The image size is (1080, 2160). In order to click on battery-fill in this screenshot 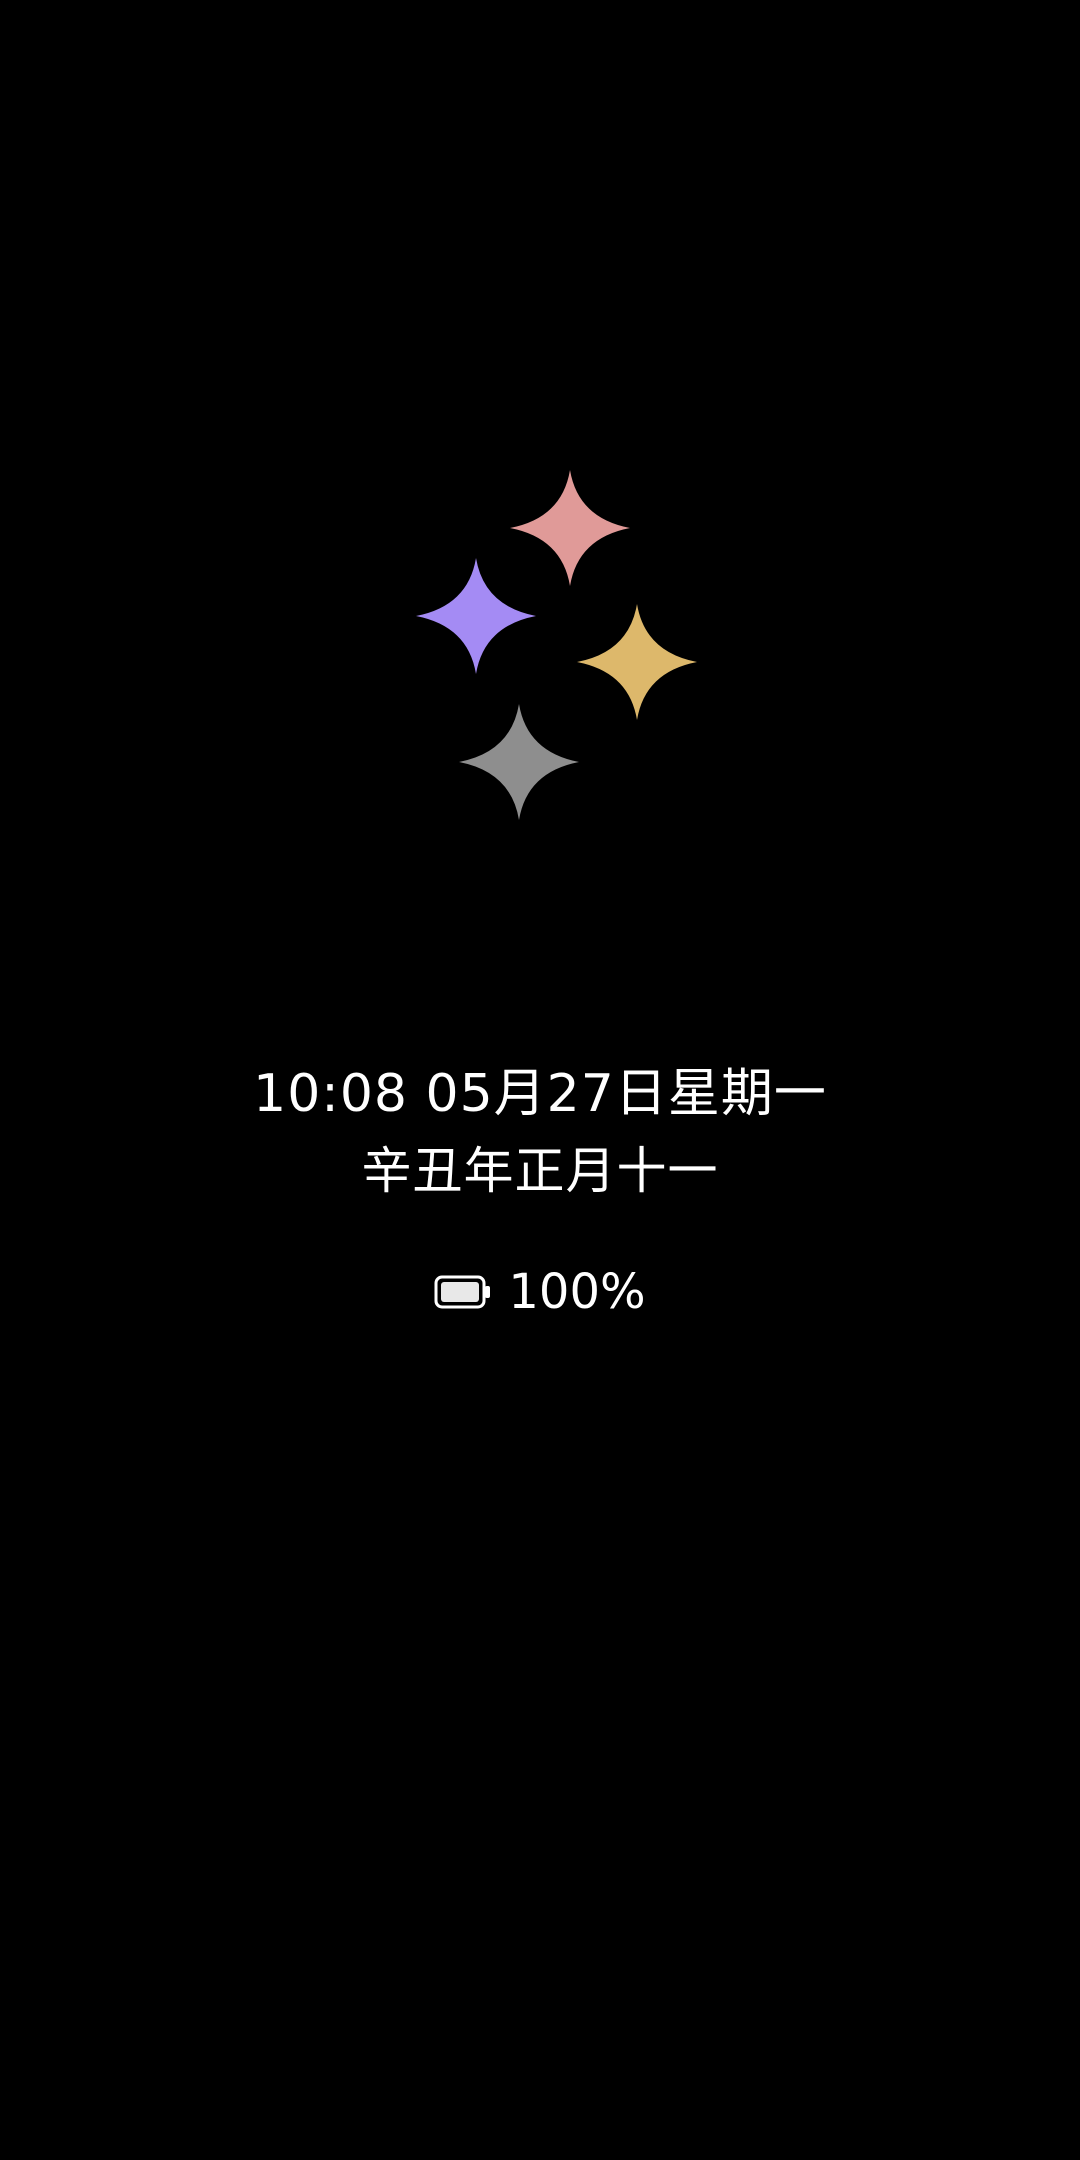, I will do `click(460, 1292)`.